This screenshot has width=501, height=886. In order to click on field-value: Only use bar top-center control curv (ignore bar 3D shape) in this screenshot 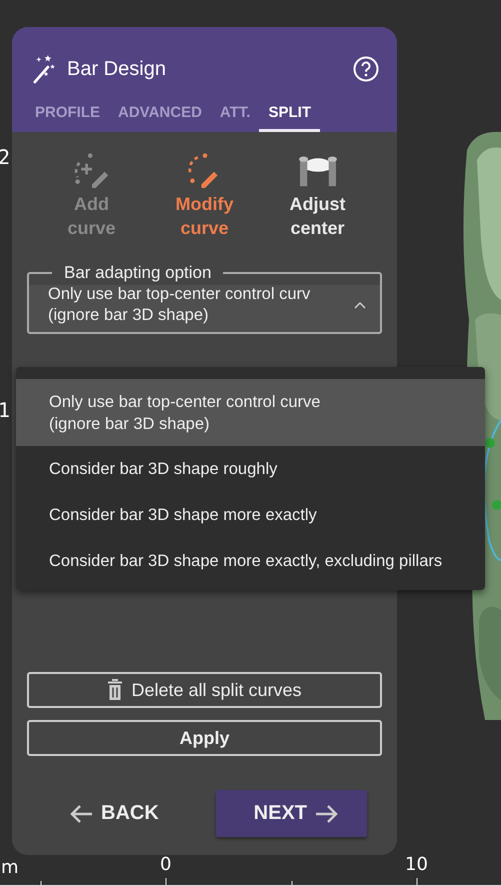, I will do `click(180, 305)`.